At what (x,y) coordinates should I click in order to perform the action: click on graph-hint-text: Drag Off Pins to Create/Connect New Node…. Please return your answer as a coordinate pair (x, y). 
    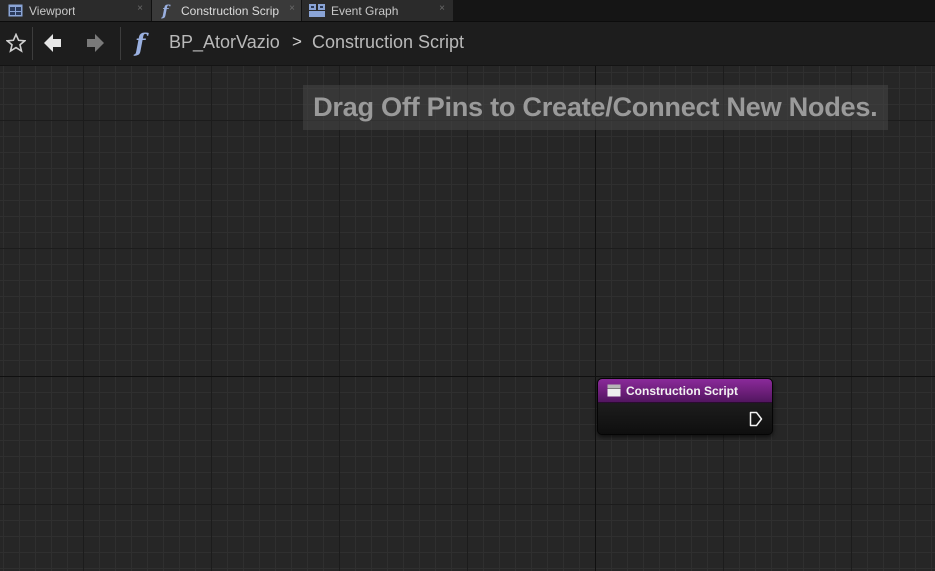
    Looking at the image, I should click on (595, 107).